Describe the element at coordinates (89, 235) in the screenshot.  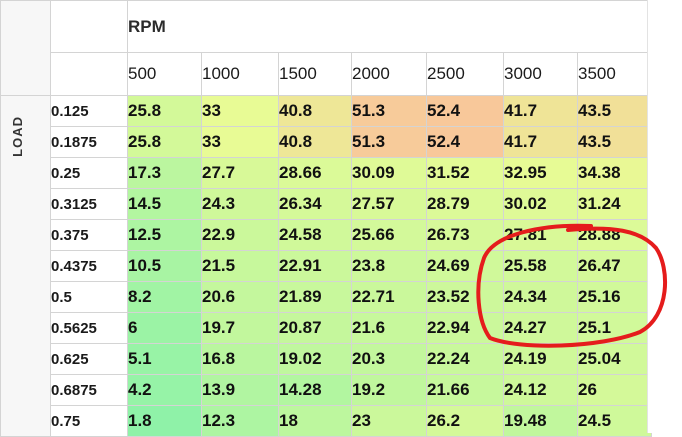
I see `load-row-header: 0.375` at that location.